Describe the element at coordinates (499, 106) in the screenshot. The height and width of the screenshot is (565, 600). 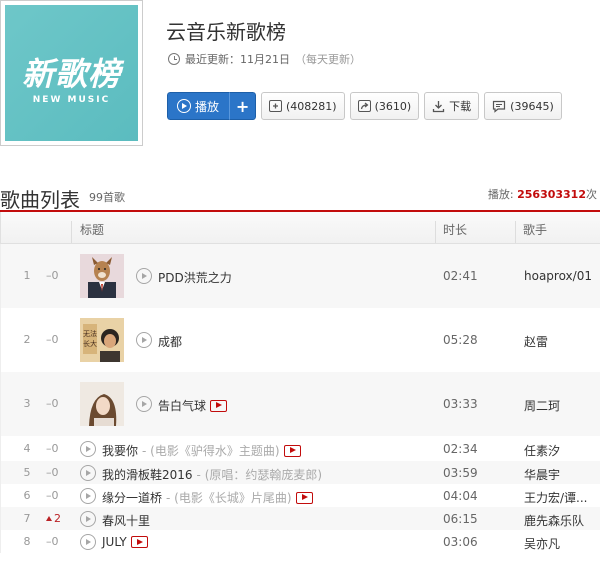
I see `comment-icon` at that location.